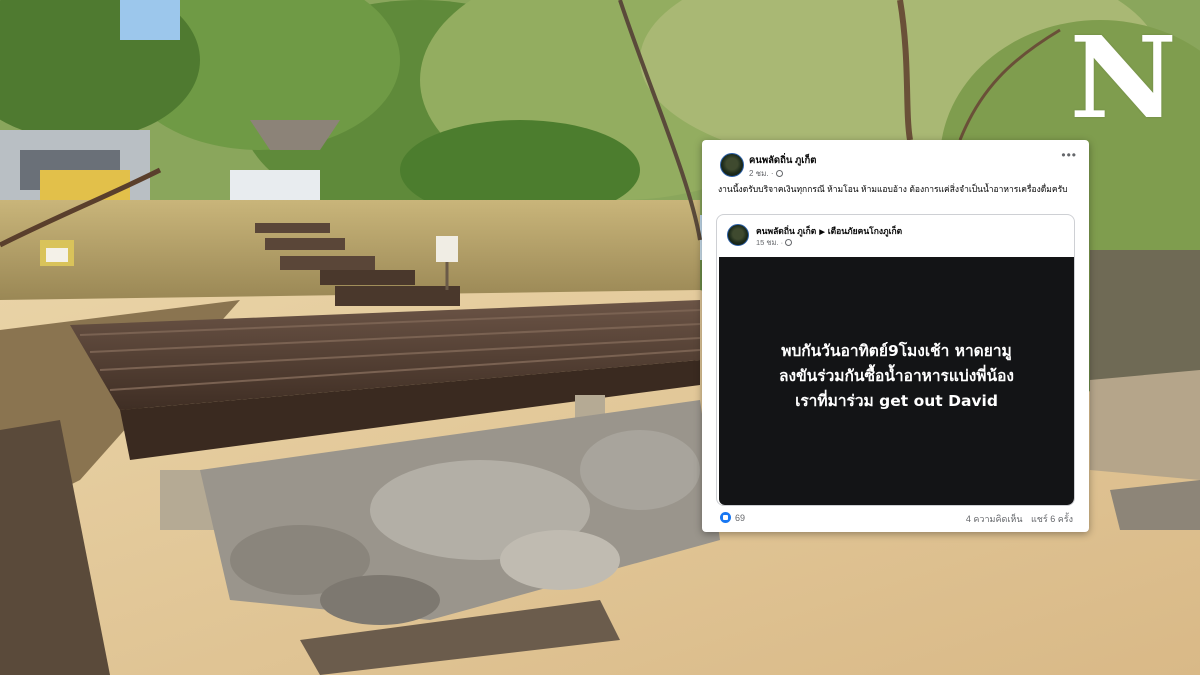 The height and width of the screenshot is (675, 1200). Describe the element at coordinates (738, 235) in the screenshot. I see `shared-author-avatar` at that location.